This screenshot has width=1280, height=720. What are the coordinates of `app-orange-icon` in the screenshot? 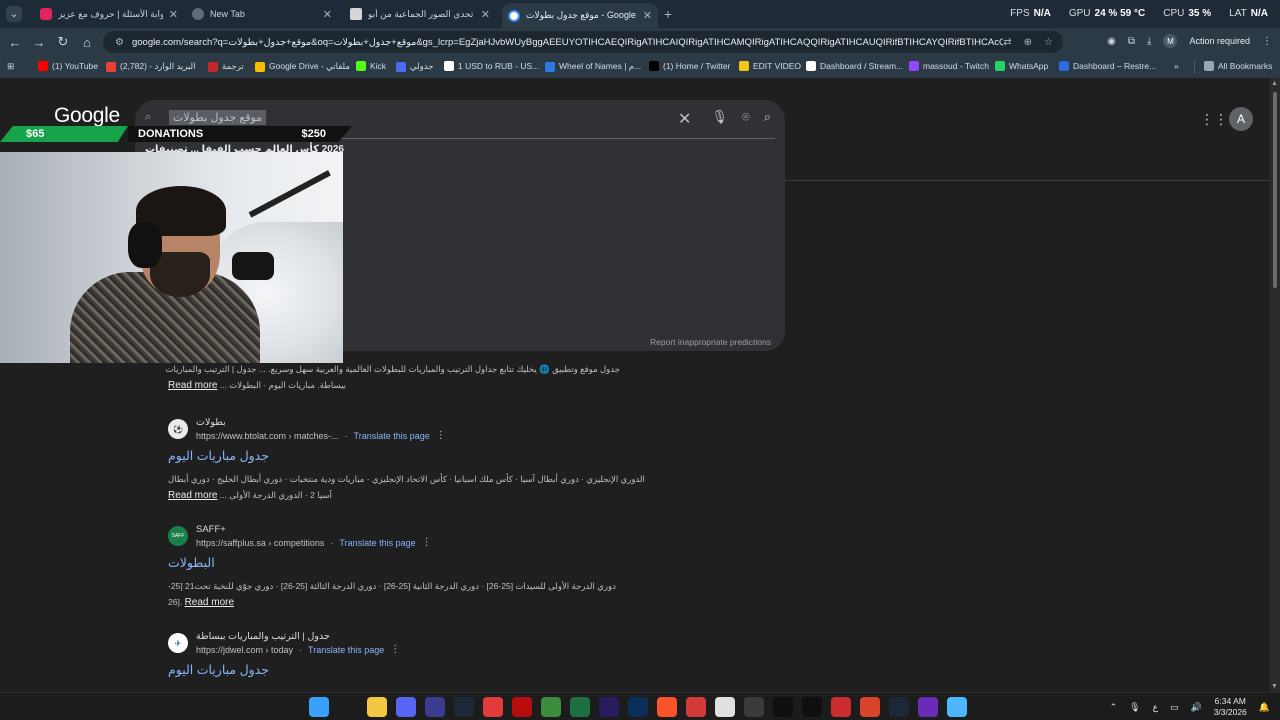 It's located at (870, 707).